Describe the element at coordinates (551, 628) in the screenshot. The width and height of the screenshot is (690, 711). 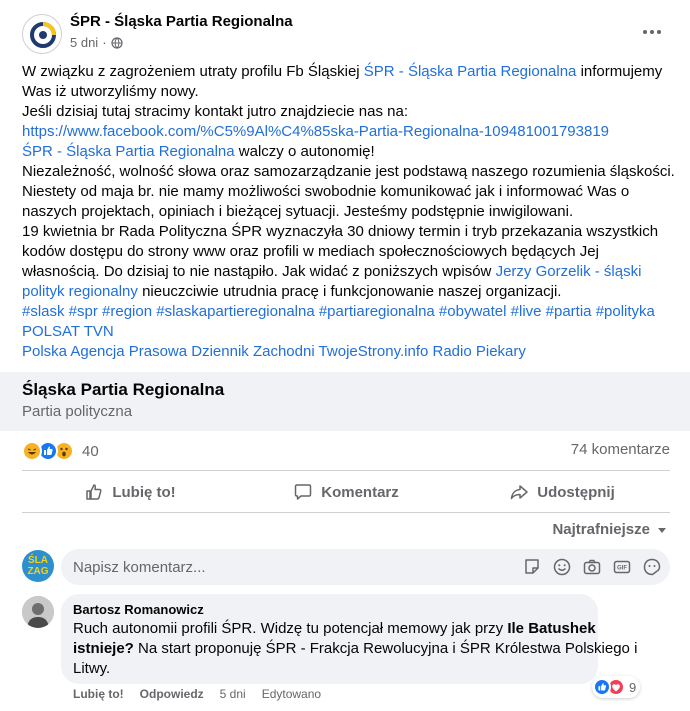
I see `comment-mention: Ile Batushek` at that location.